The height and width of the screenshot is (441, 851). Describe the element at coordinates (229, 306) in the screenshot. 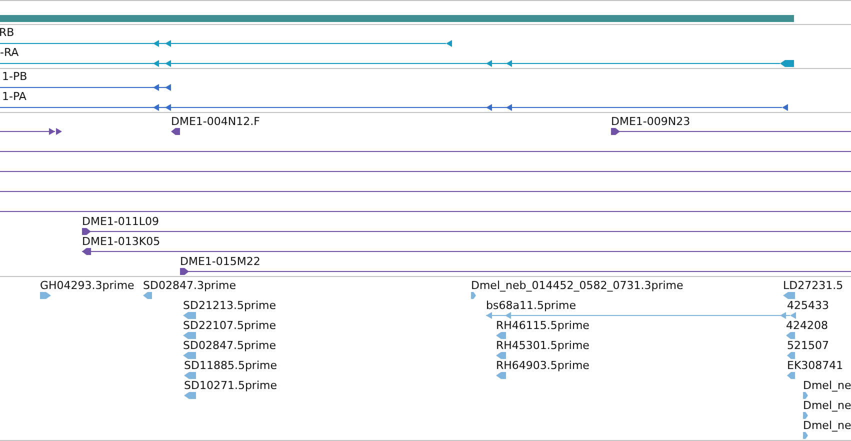

I see `feature-label: SD21213.5prime` at that location.